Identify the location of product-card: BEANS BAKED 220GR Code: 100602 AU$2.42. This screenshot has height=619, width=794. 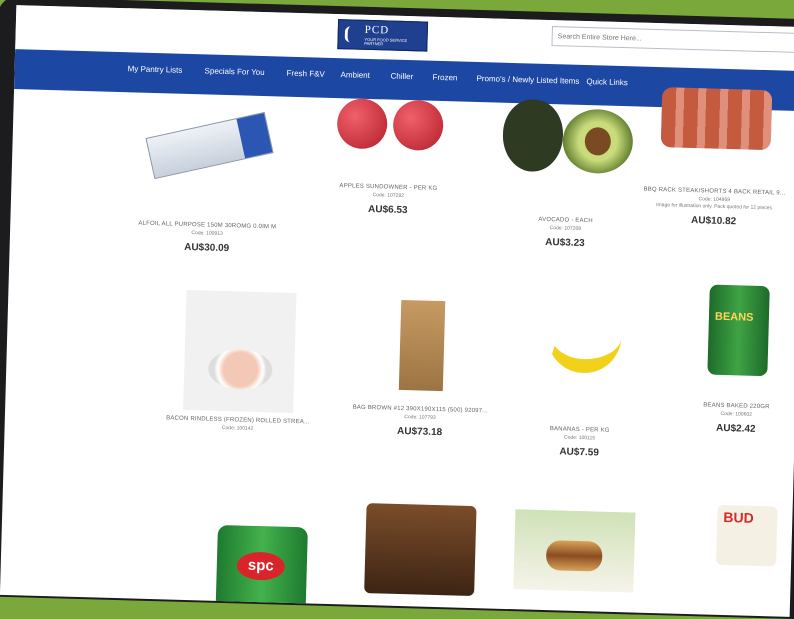
(722, 360).